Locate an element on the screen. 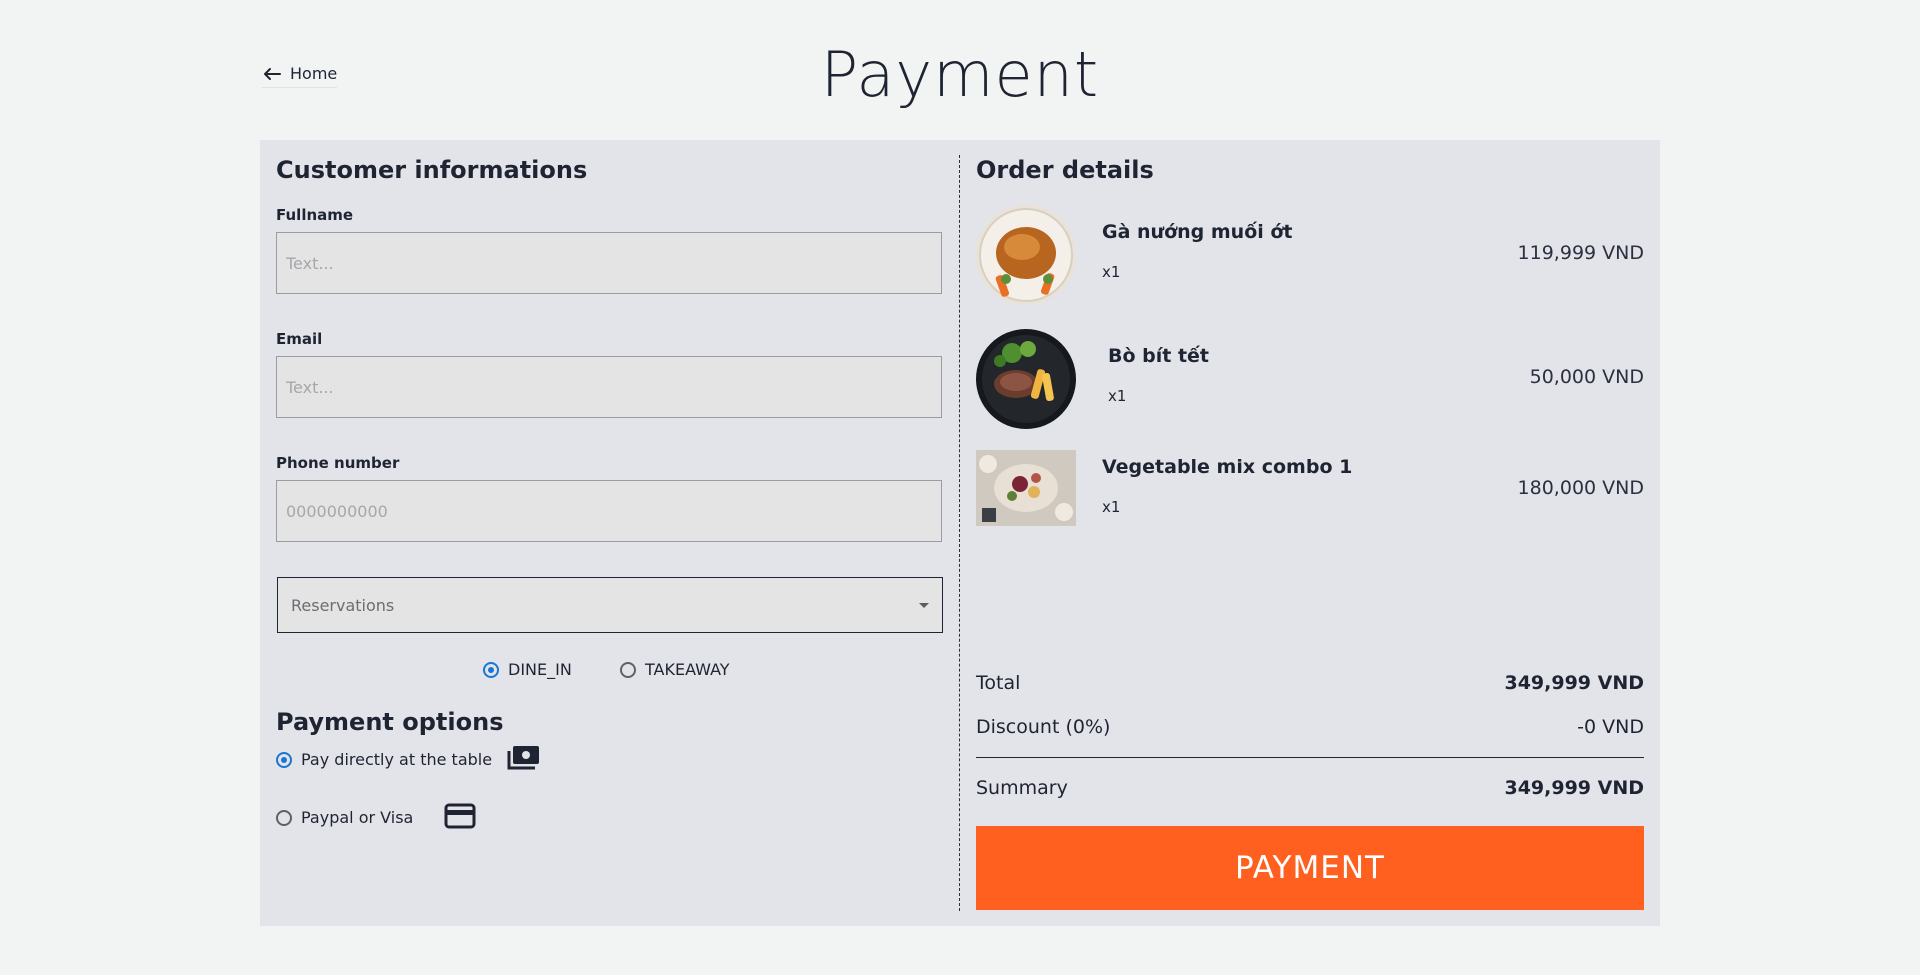 The width and height of the screenshot is (1920, 975). discount-label: Discount (0%) is located at coordinates (1043, 727).